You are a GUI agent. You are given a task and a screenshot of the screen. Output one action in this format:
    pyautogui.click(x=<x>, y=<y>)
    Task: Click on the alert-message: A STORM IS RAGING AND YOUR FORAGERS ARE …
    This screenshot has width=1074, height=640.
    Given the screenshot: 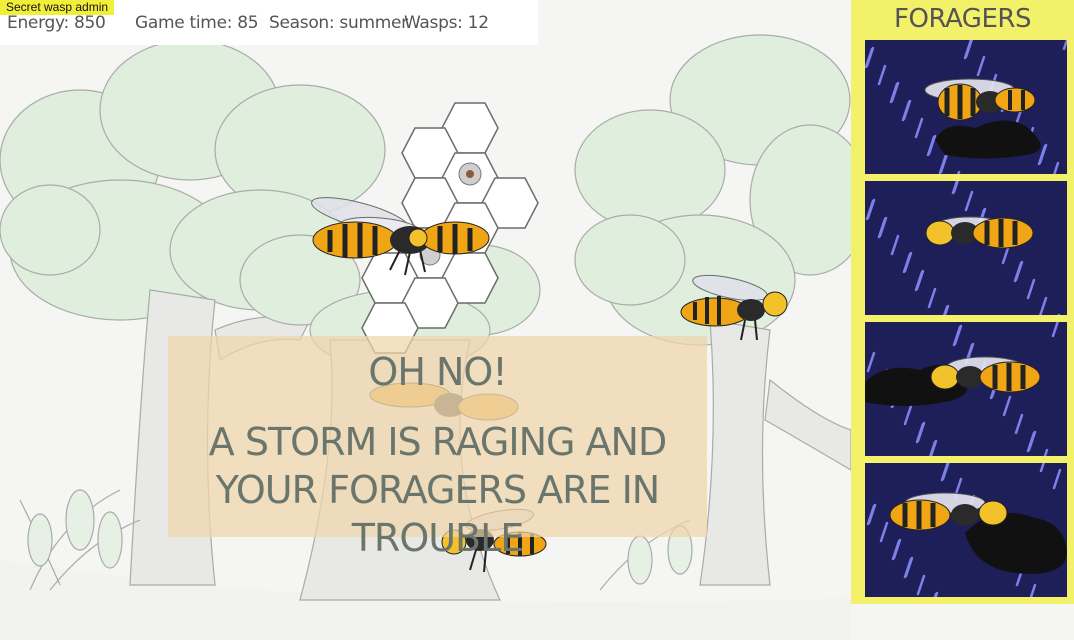 What is the action you would take?
    pyautogui.click(x=437, y=490)
    